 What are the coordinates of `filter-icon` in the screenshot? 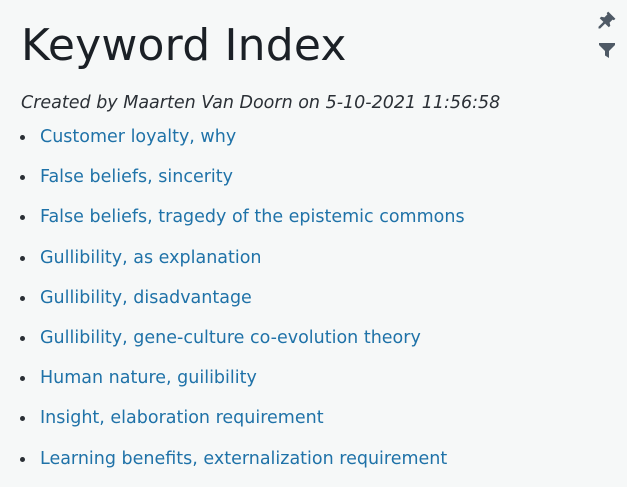 It's located at (607, 50).